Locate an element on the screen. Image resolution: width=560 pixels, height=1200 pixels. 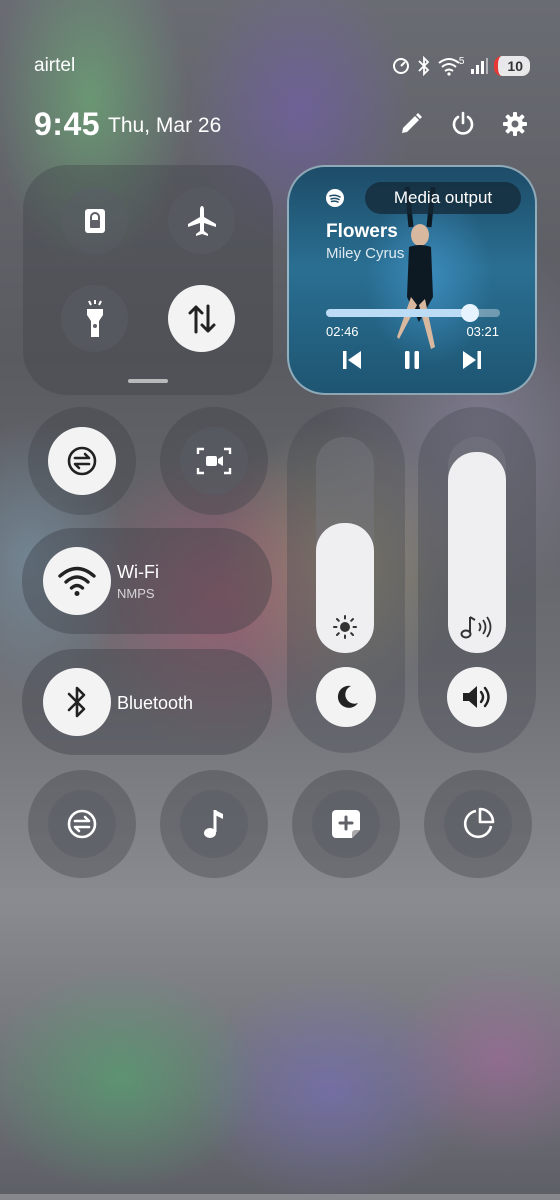
lock-icon is located at coordinates (94, 220).